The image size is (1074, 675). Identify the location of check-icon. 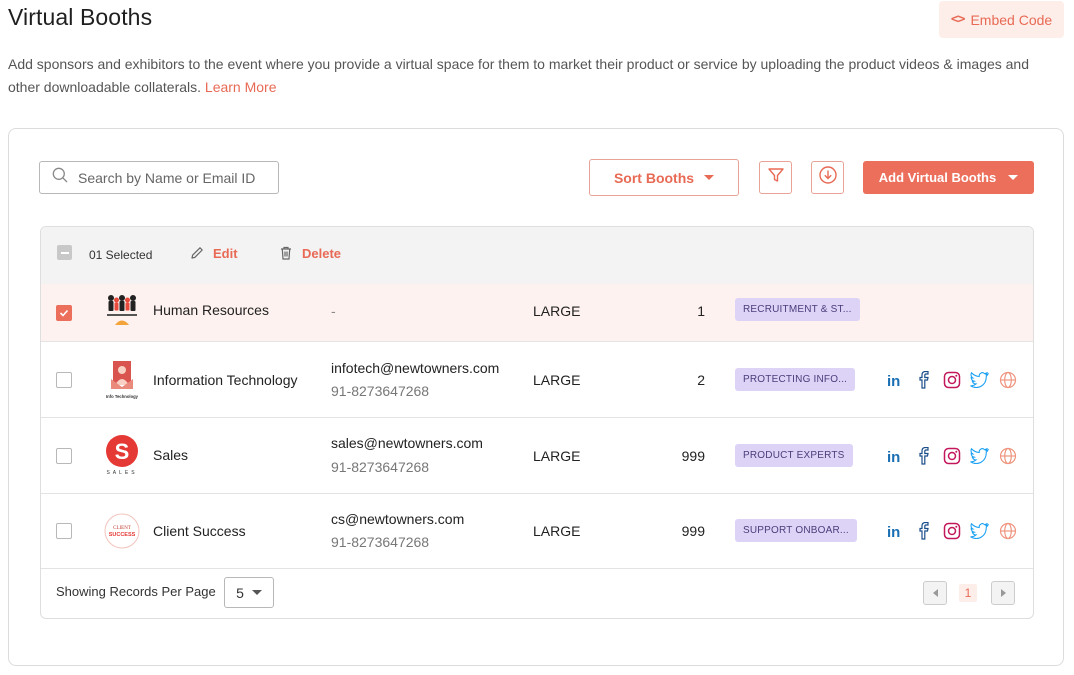
(64, 313).